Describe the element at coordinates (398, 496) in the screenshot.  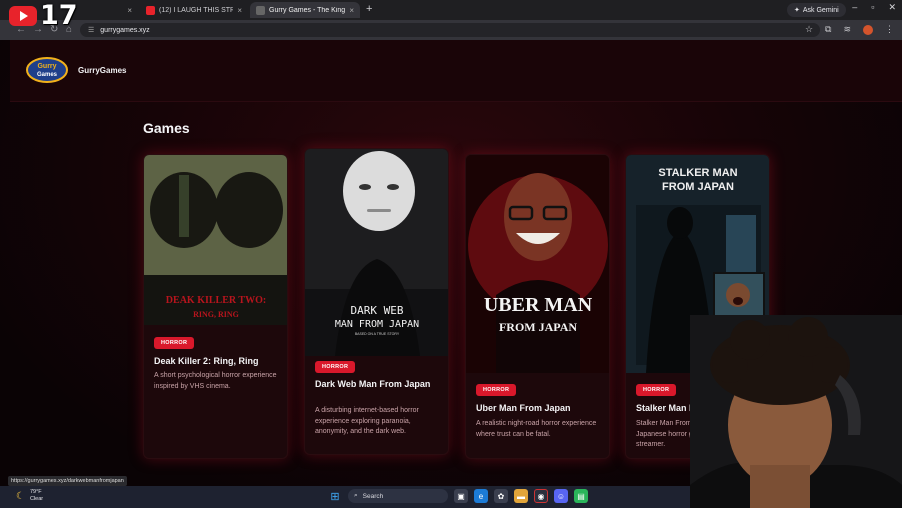
I see `taskbar-search: ⌕ Search` at that location.